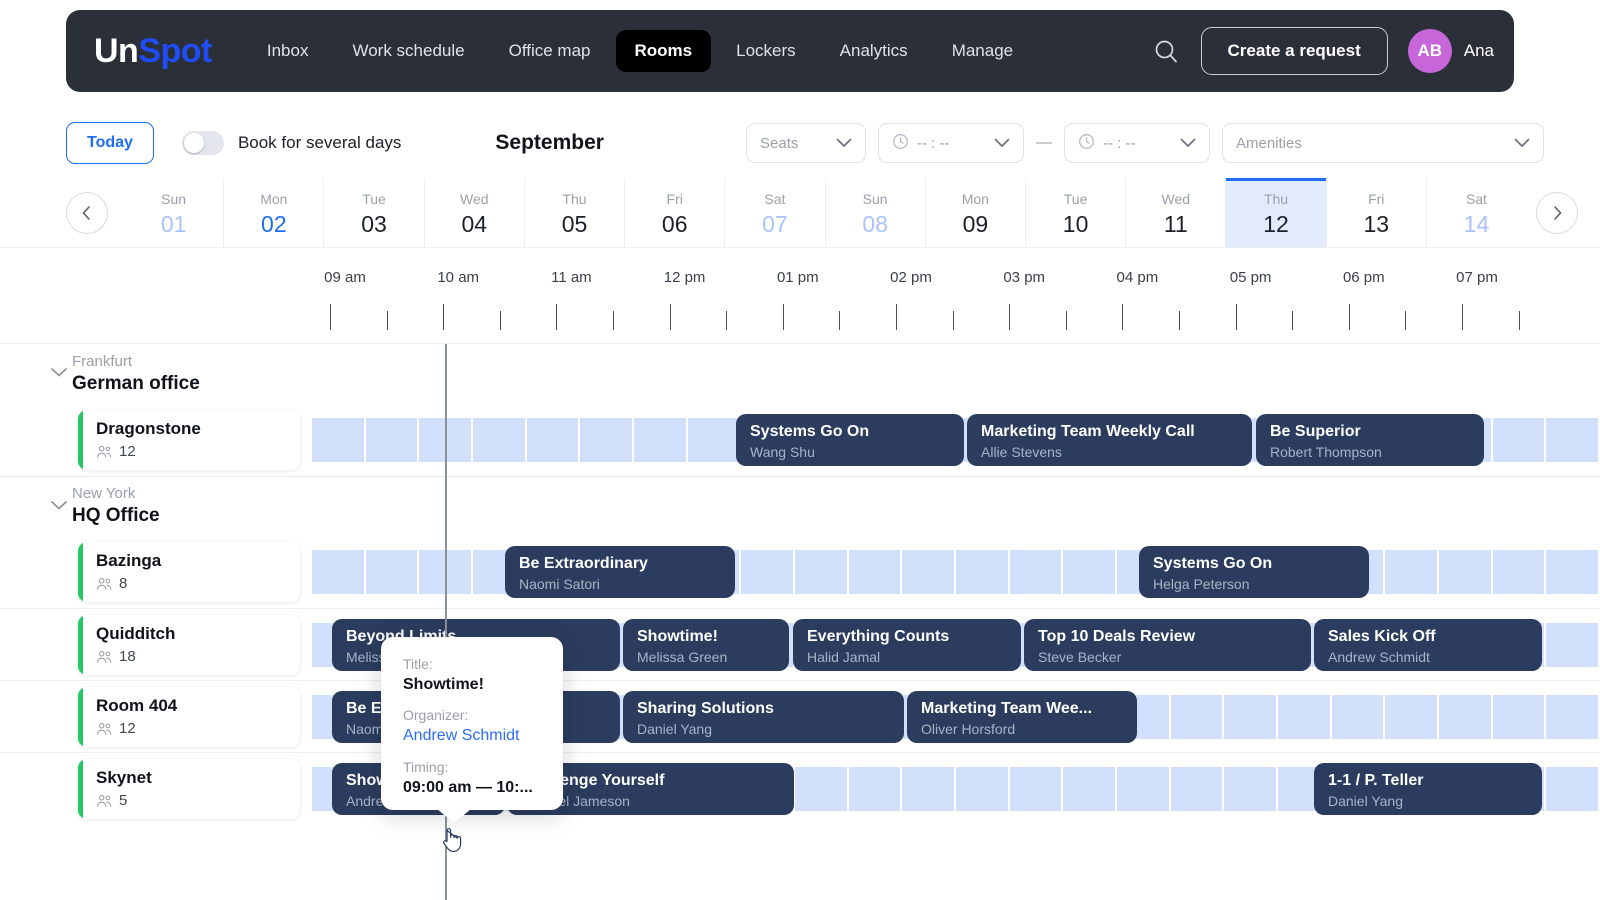  What do you see at coordinates (800, 374) in the screenshot?
I see `office-group-header: Frankfurt German office` at bounding box center [800, 374].